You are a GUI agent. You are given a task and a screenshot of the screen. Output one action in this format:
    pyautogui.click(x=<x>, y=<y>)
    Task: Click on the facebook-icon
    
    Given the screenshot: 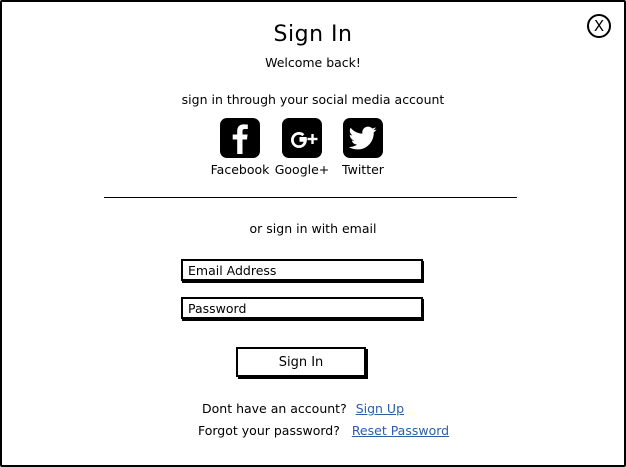 What is the action you would take?
    pyautogui.click(x=240, y=138)
    